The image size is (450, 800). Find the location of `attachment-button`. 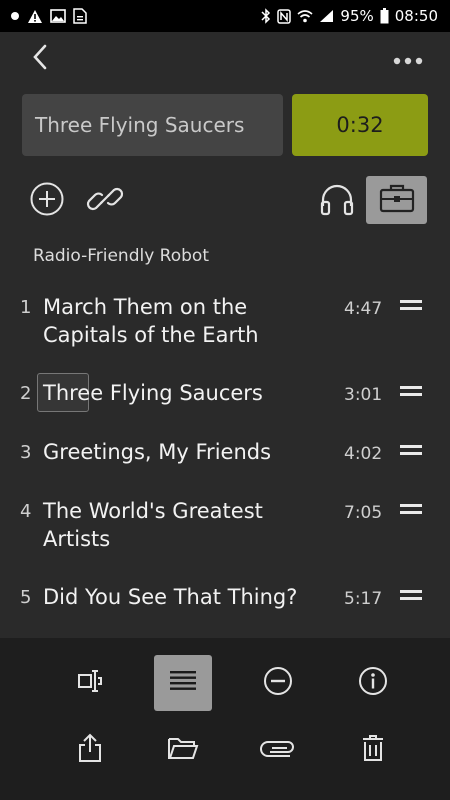

attachment-button is located at coordinates (278, 750).